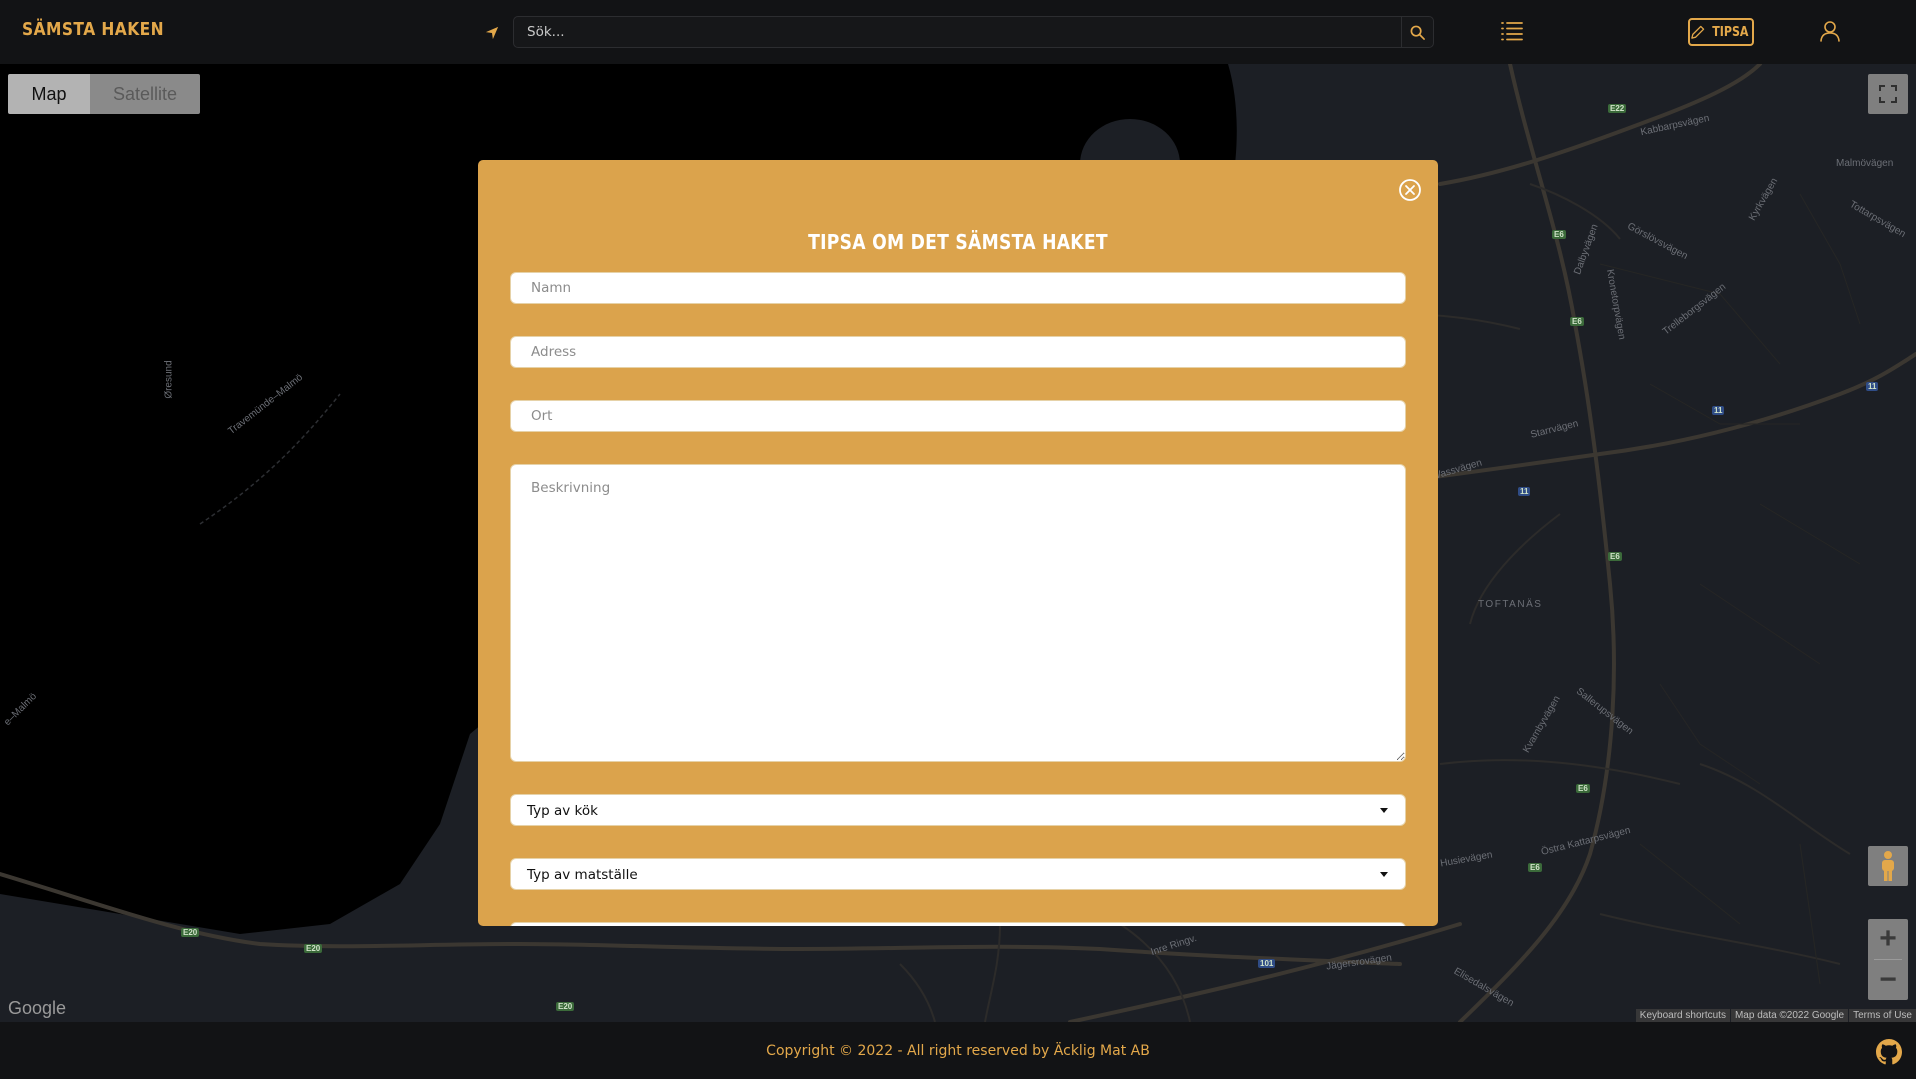  What do you see at coordinates (37, 1008) in the screenshot?
I see `google-logo: Google` at bounding box center [37, 1008].